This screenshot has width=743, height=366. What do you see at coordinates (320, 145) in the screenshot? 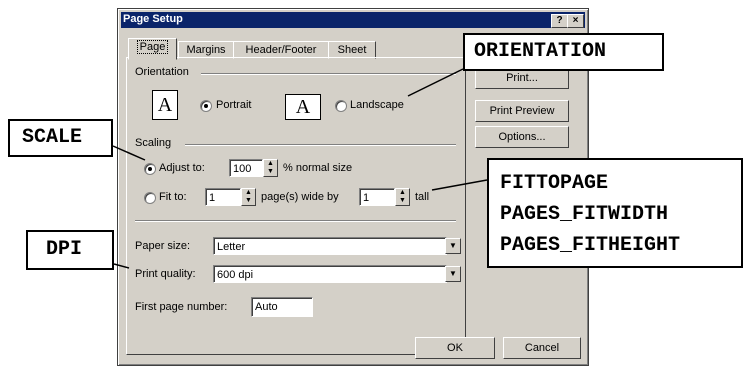
I see `scaling-divider` at bounding box center [320, 145].